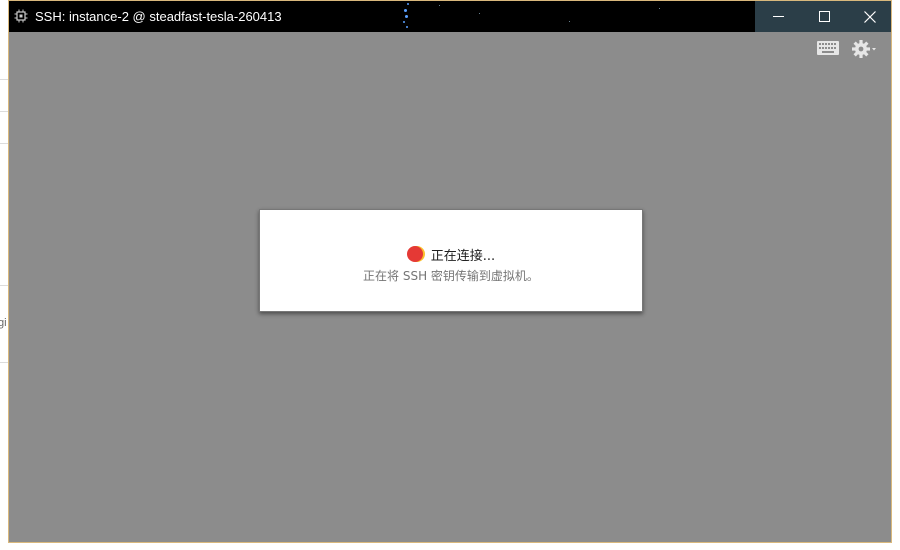  I want to click on close-icon, so click(870, 16).